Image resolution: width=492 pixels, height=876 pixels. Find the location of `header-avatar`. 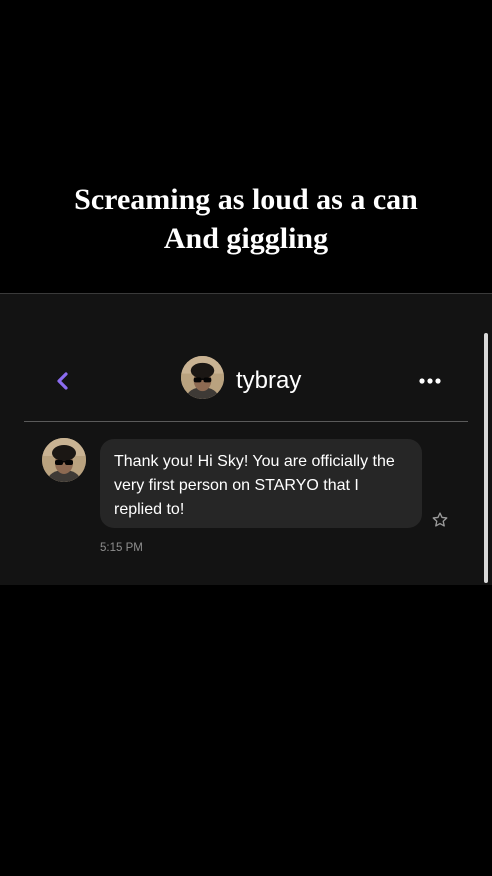

header-avatar is located at coordinates (202, 377).